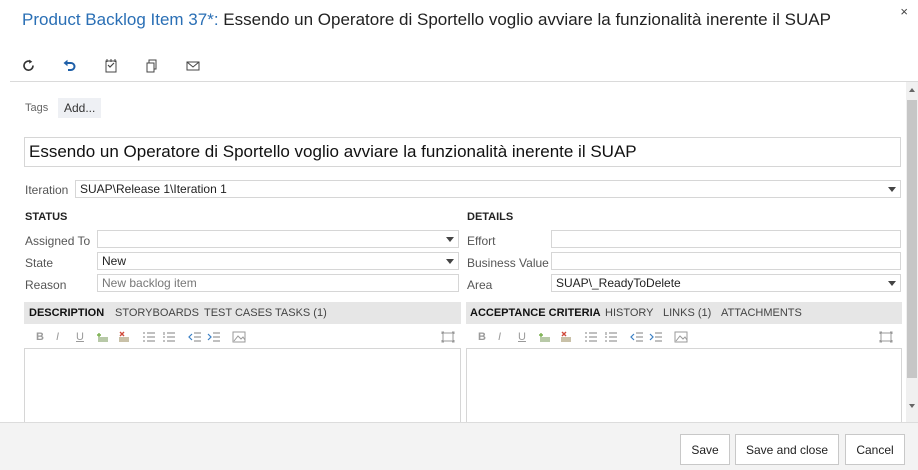 Image resolution: width=918 pixels, height=470 pixels. What do you see at coordinates (459, 446) in the screenshot?
I see `dialog-footer: Save Save and close Cancel` at bounding box center [459, 446].